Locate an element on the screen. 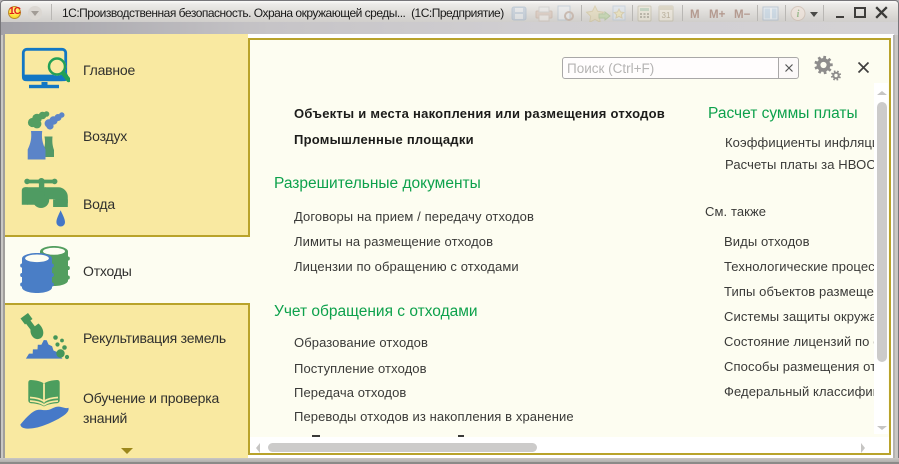  svg-text: M− is located at coordinates (742, 15).